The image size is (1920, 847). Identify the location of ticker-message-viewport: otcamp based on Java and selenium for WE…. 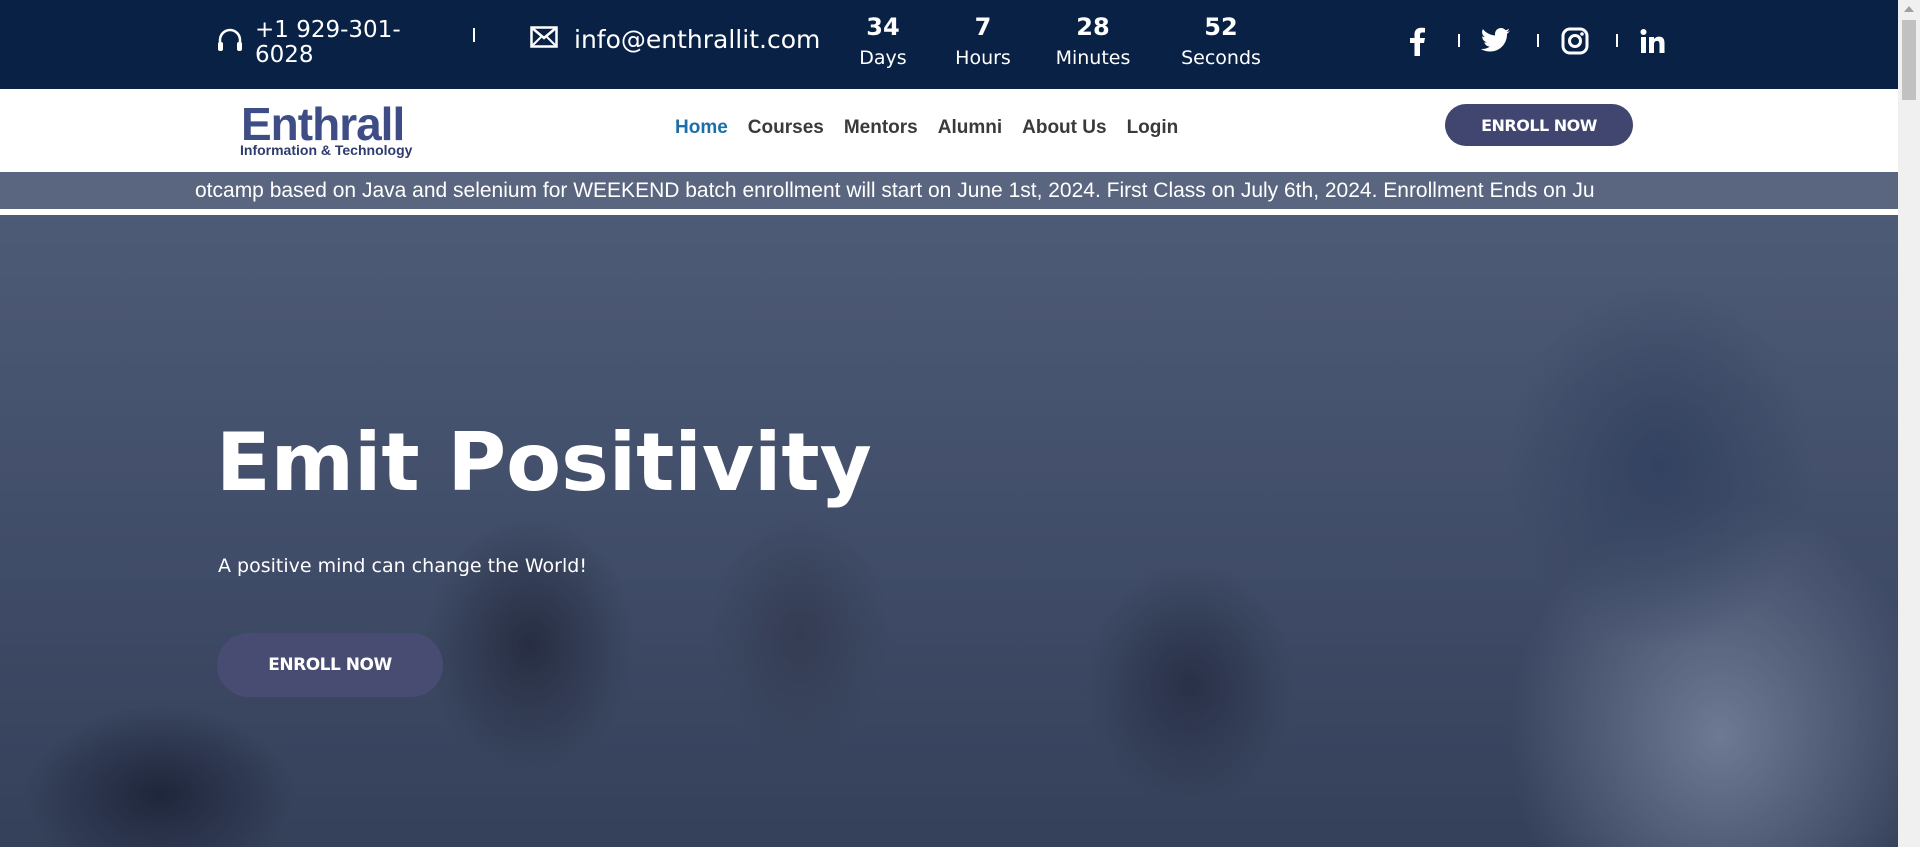
(938, 191).